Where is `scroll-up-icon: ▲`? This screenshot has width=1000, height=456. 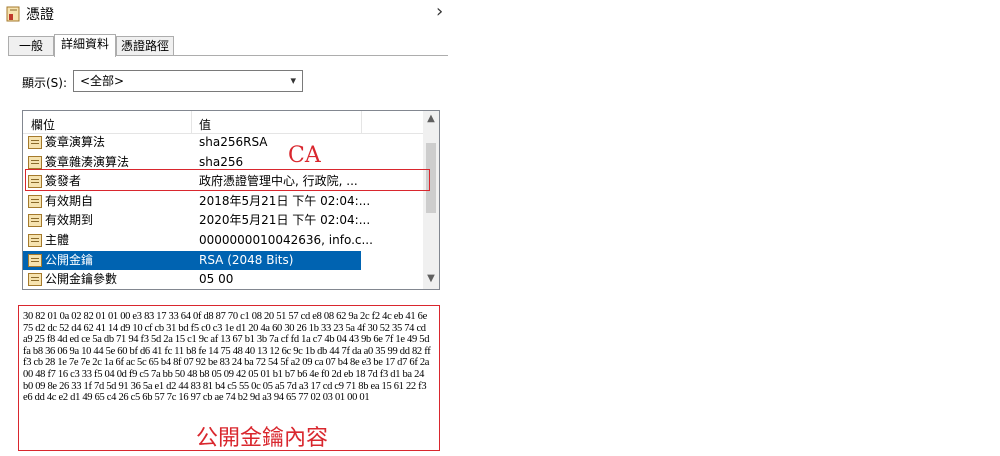
scroll-up-icon: ▲ is located at coordinates (431, 118).